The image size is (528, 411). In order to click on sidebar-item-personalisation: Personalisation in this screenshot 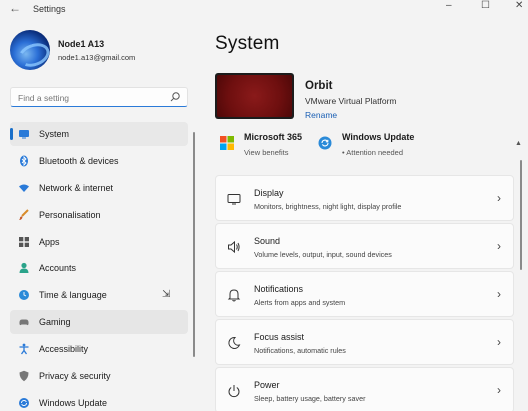, I will do `click(99, 215)`.